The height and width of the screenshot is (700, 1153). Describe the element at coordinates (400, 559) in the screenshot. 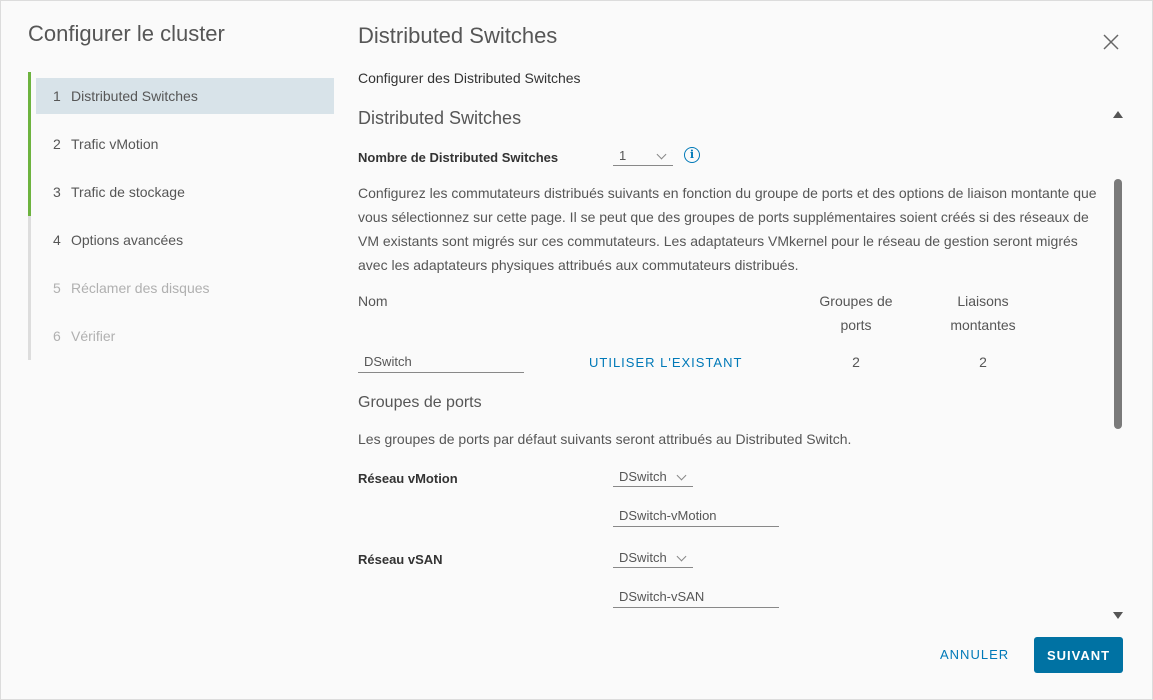

I see `vsan-network-label: Réseau vSAN` at that location.